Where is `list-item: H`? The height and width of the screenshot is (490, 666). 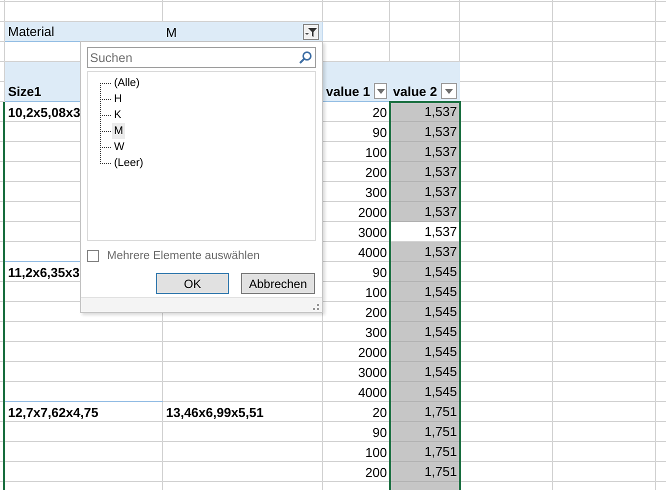 list-item: H is located at coordinates (118, 99).